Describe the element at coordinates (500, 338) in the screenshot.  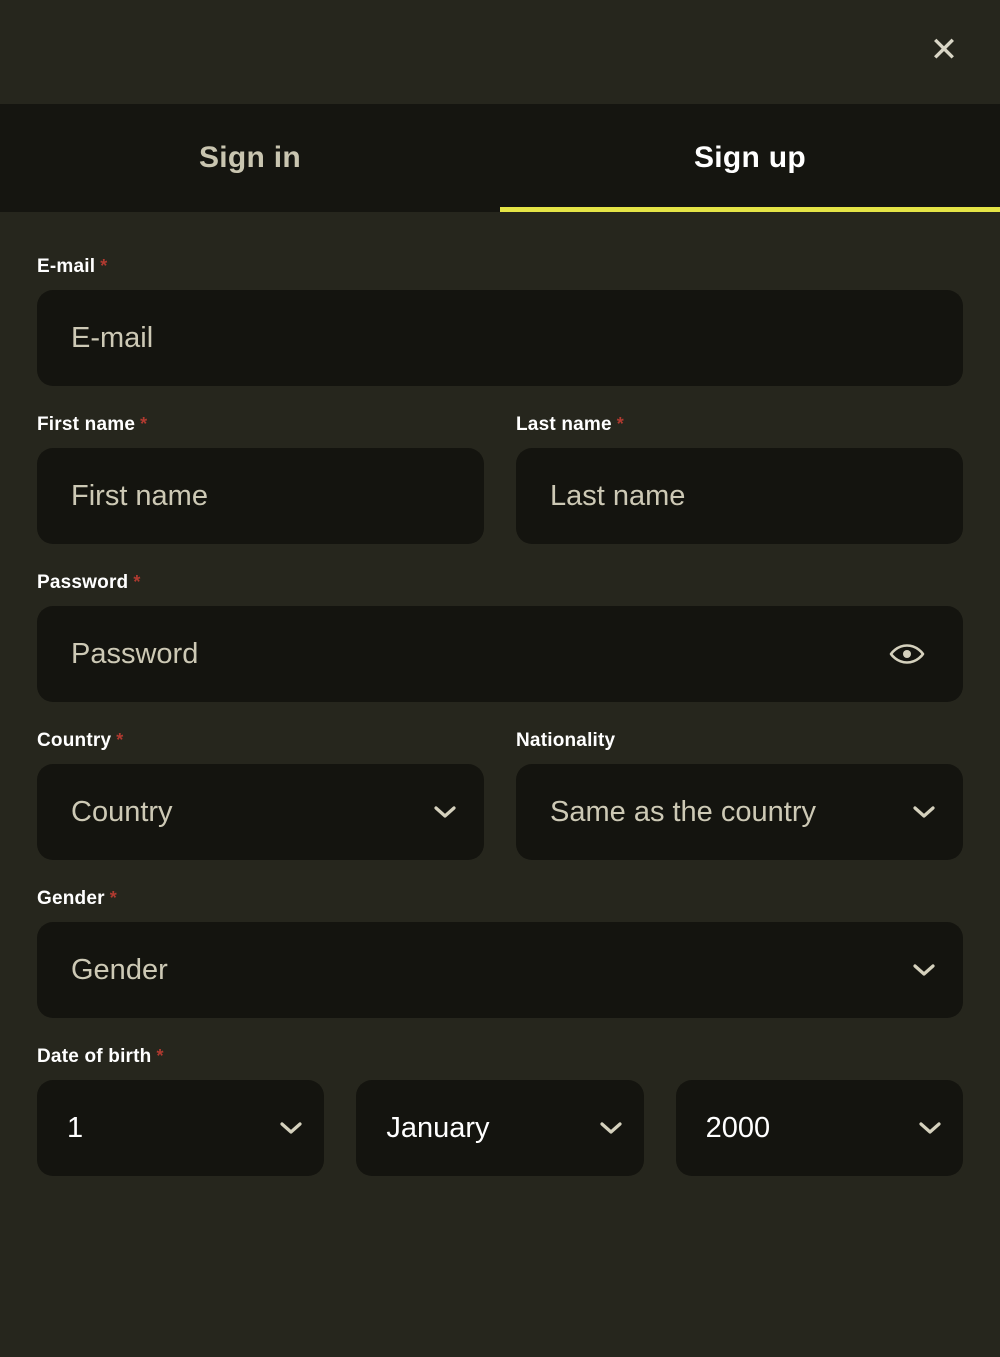
I see `email-input: E-mail` at that location.